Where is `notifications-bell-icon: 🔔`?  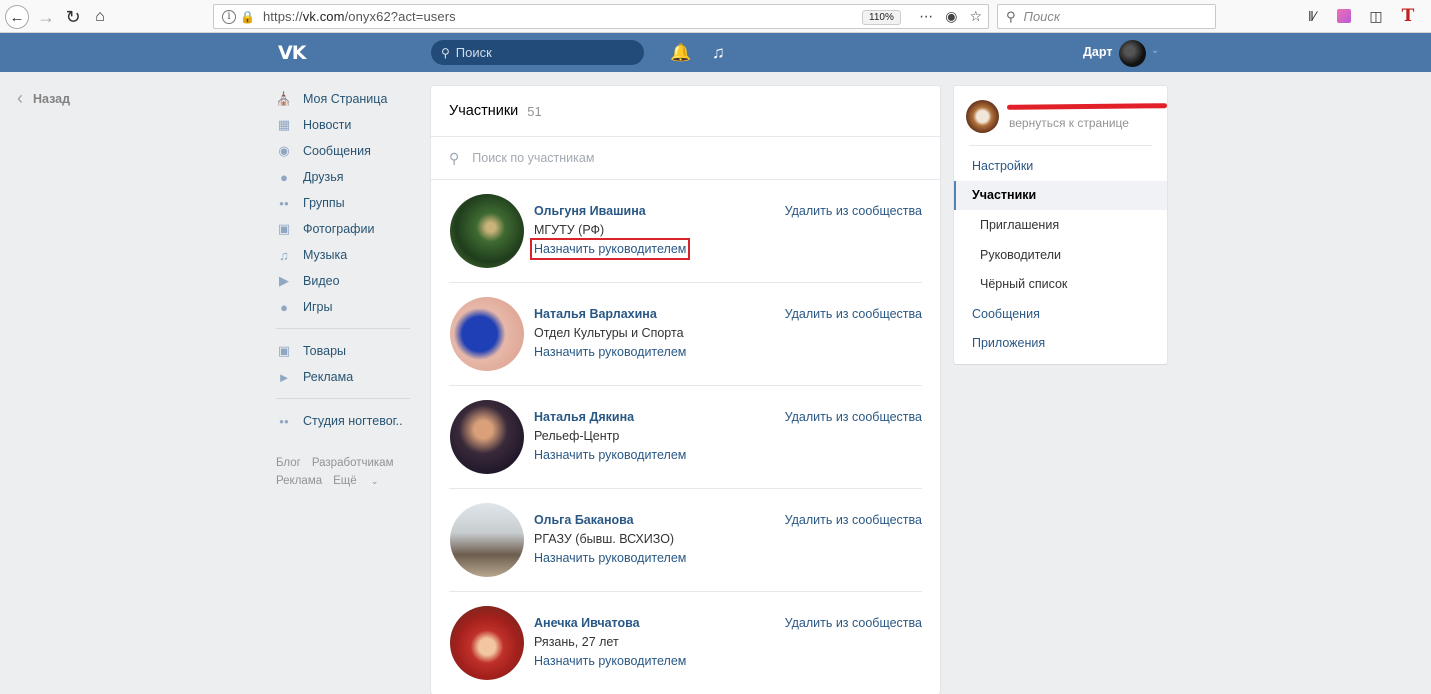 notifications-bell-icon: 🔔 is located at coordinates (680, 53).